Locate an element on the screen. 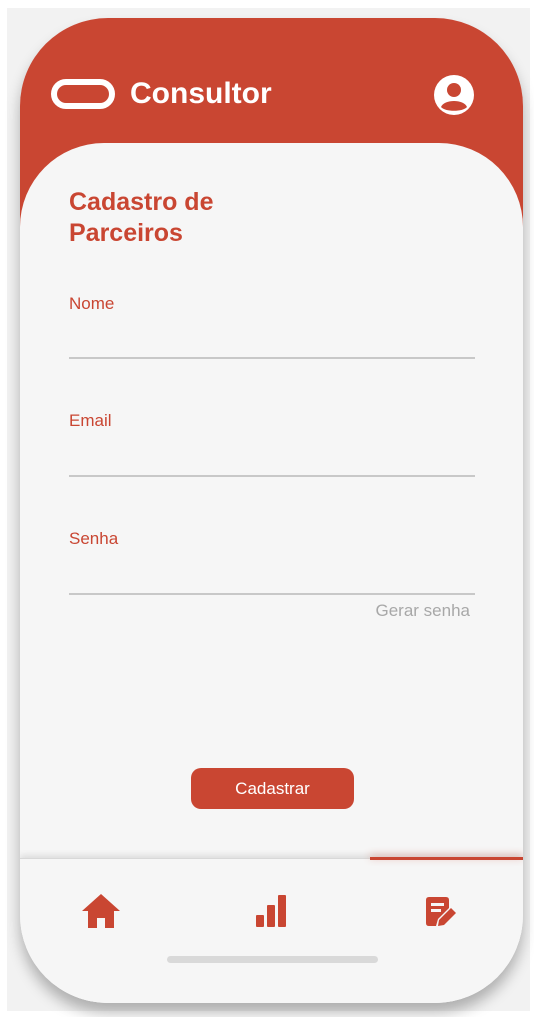 The height and width of the screenshot is (1017, 534). home-icon is located at coordinates (101, 911).